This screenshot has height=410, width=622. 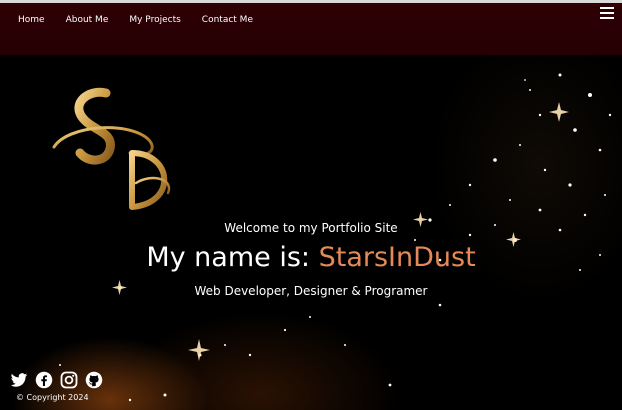 I want to click on hamburger-menu-icon, so click(x=607, y=13).